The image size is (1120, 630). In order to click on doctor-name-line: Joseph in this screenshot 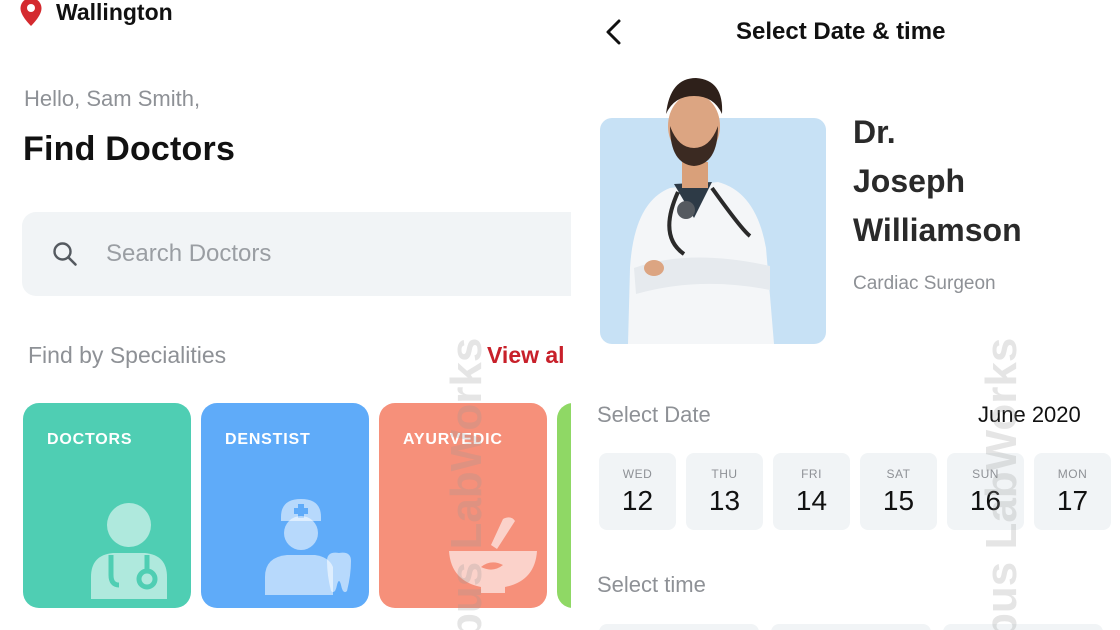, I will do `click(909, 181)`.